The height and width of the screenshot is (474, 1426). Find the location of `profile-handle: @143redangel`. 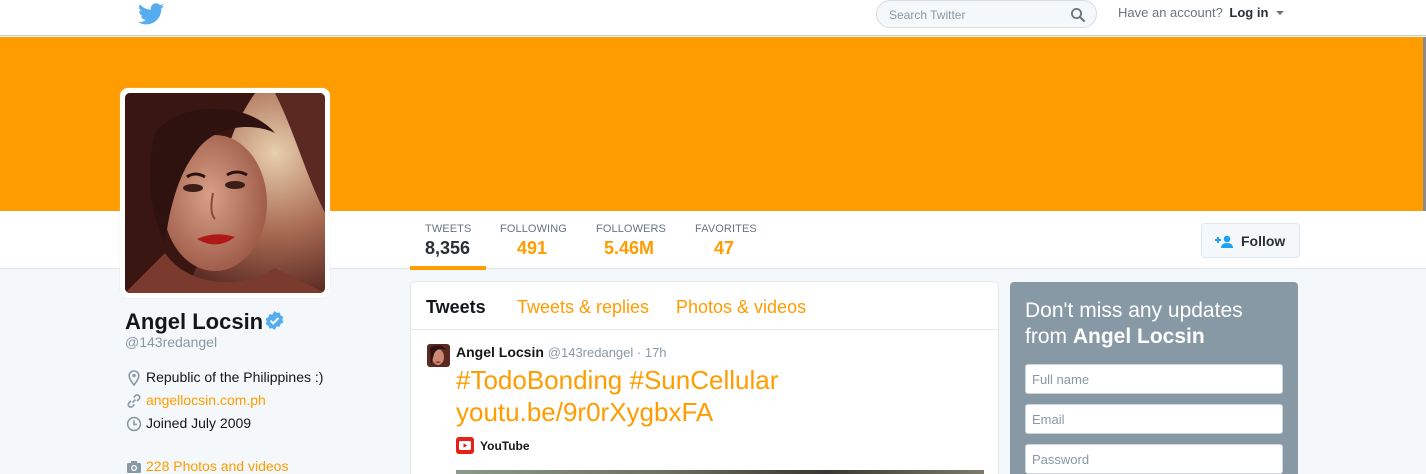

profile-handle: @143redangel is located at coordinates (171, 342).